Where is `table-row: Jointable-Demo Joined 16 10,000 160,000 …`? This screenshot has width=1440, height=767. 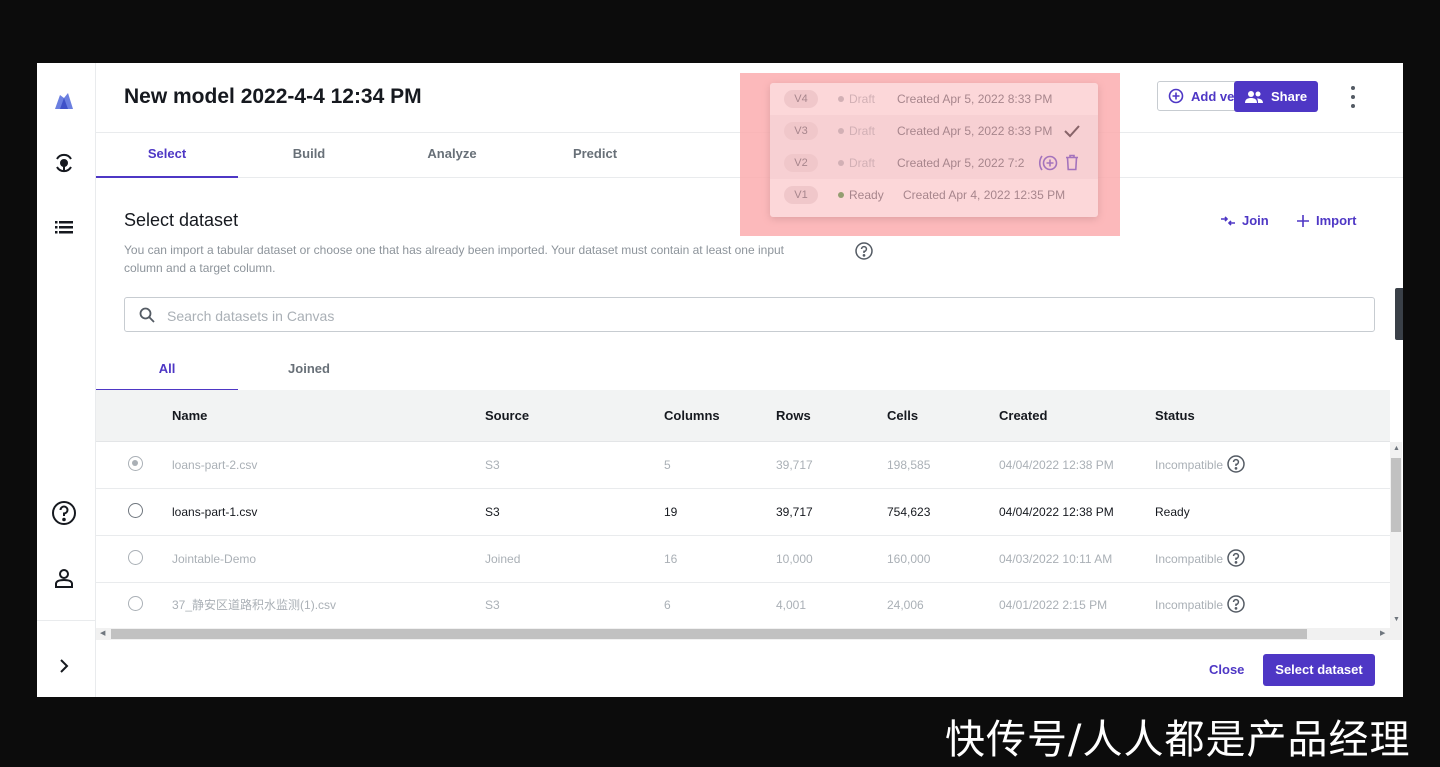
table-row: Jointable-Demo Joined 16 10,000 160,000 … is located at coordinates (743, 559).